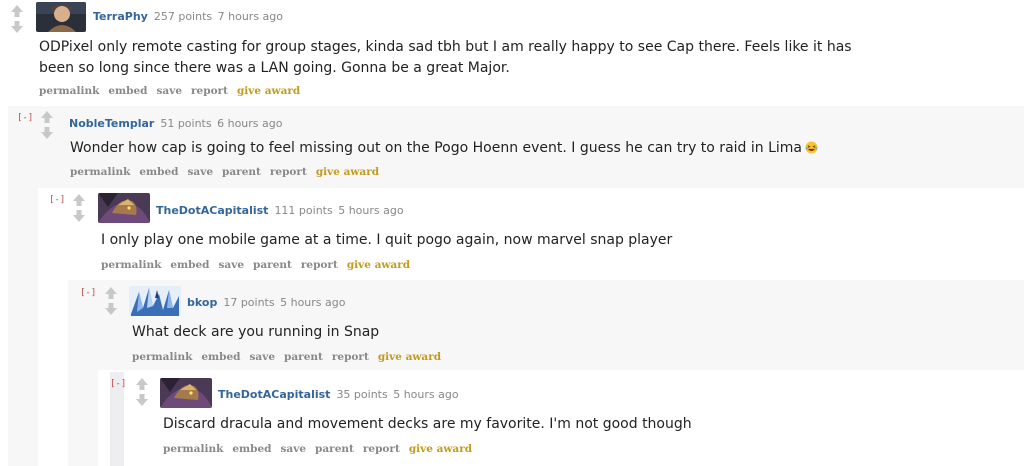 This screenshot has height=466, width=1024. I want to click on comment-tagline: bkop 17 points 5 hours ago, so click(266, 302).